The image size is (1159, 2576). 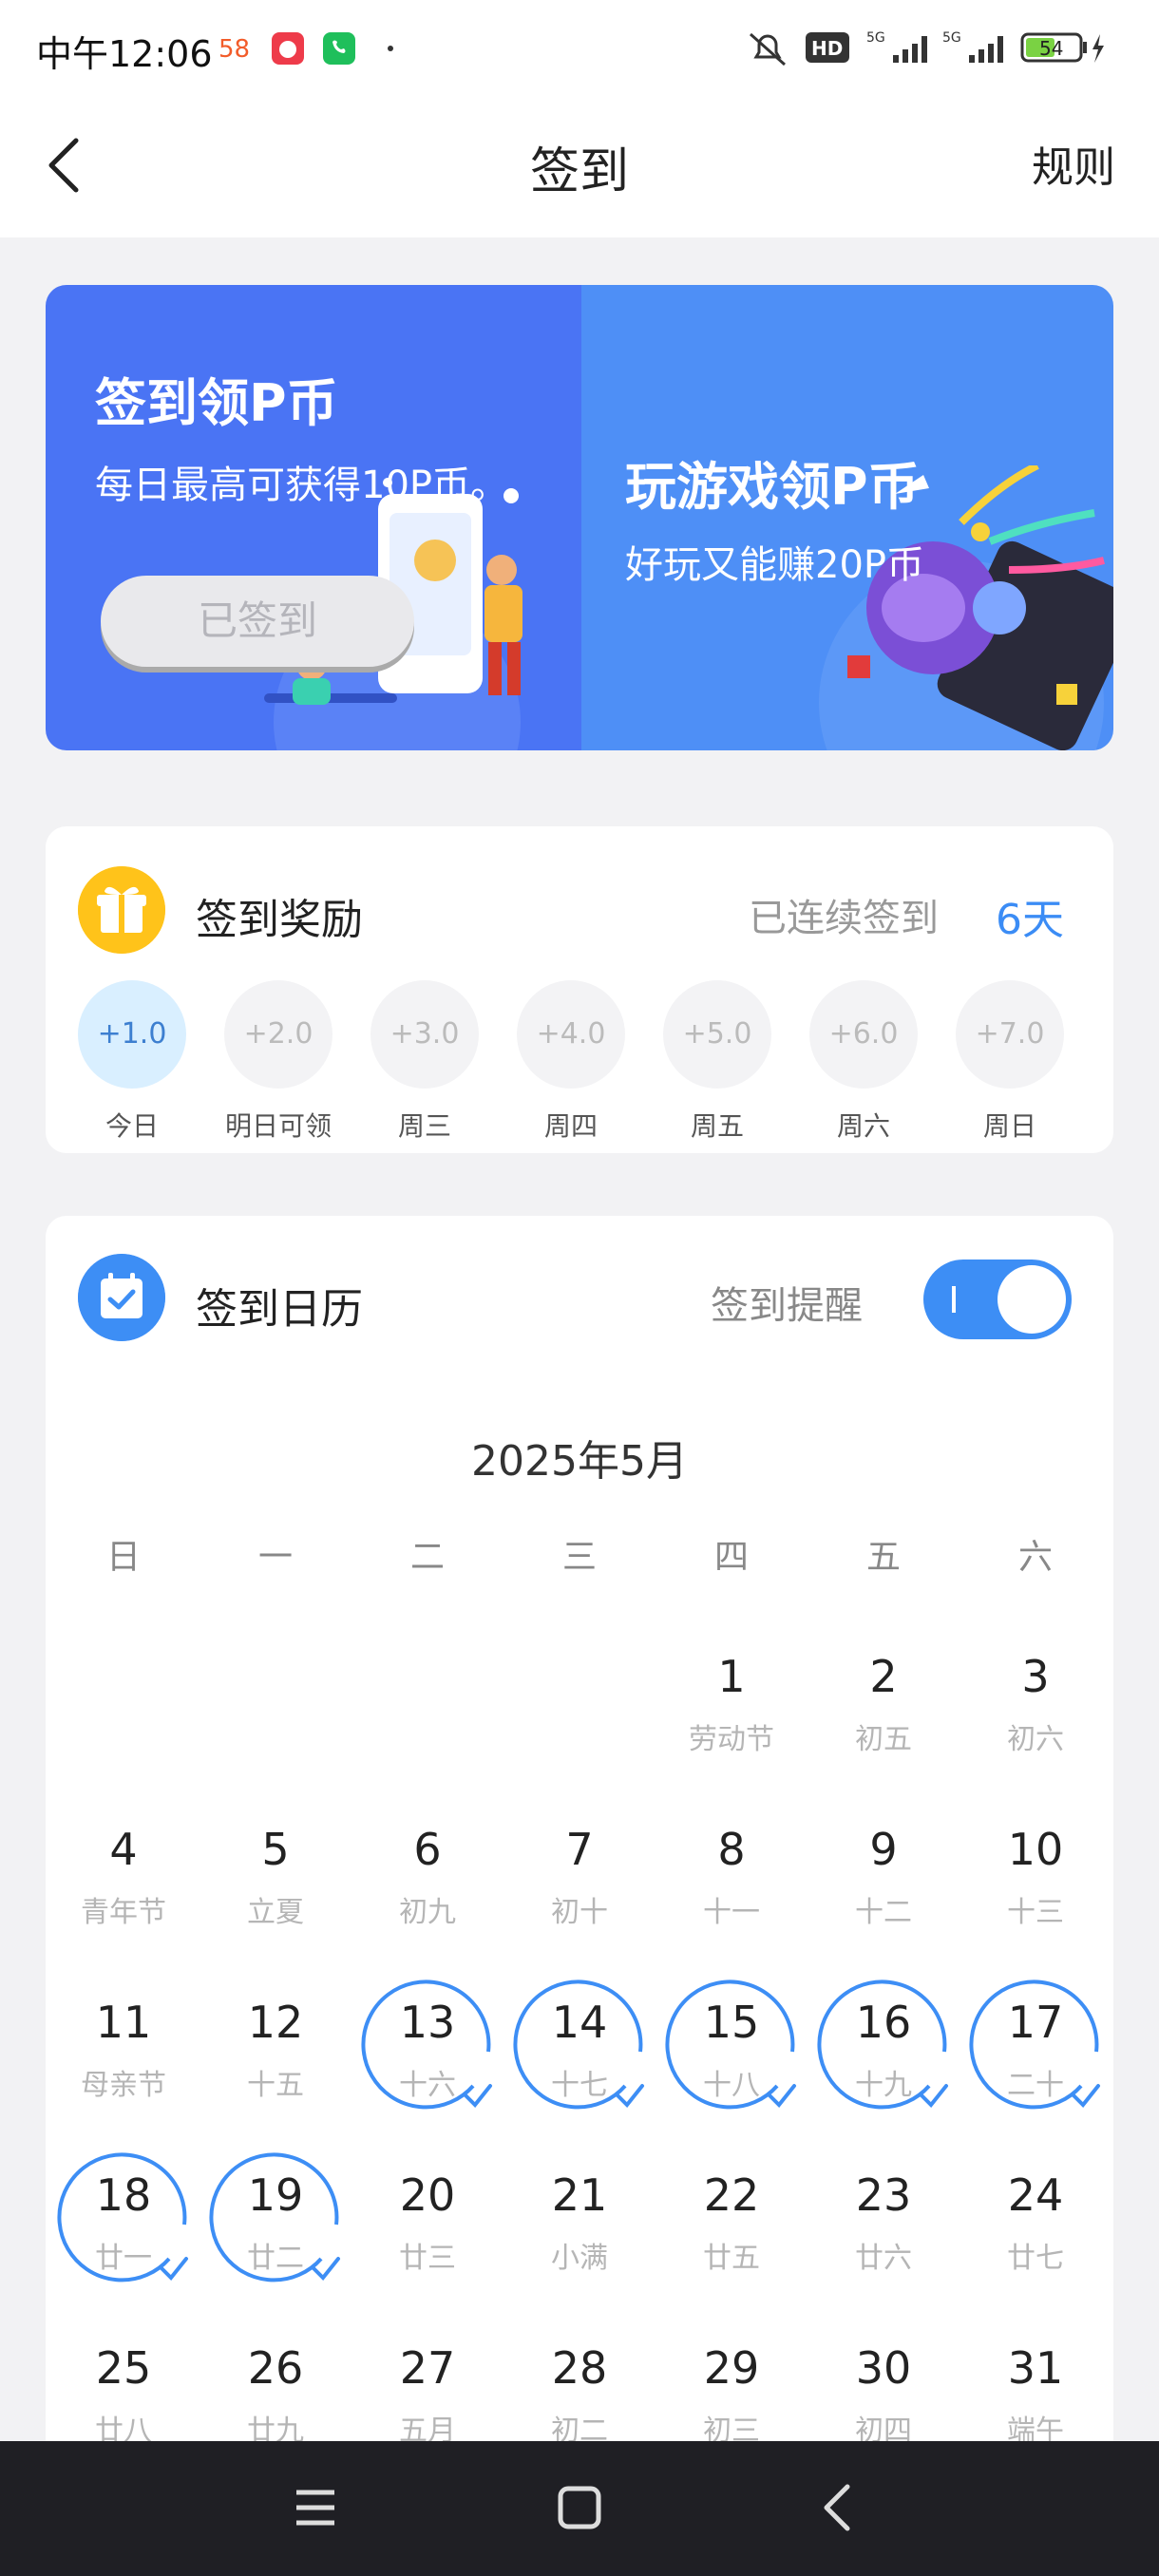 What do you see at coordinates (427, 1849) in the screenshot?
I see `calendar-day-number: 6` at bounding box center [427, 1849].